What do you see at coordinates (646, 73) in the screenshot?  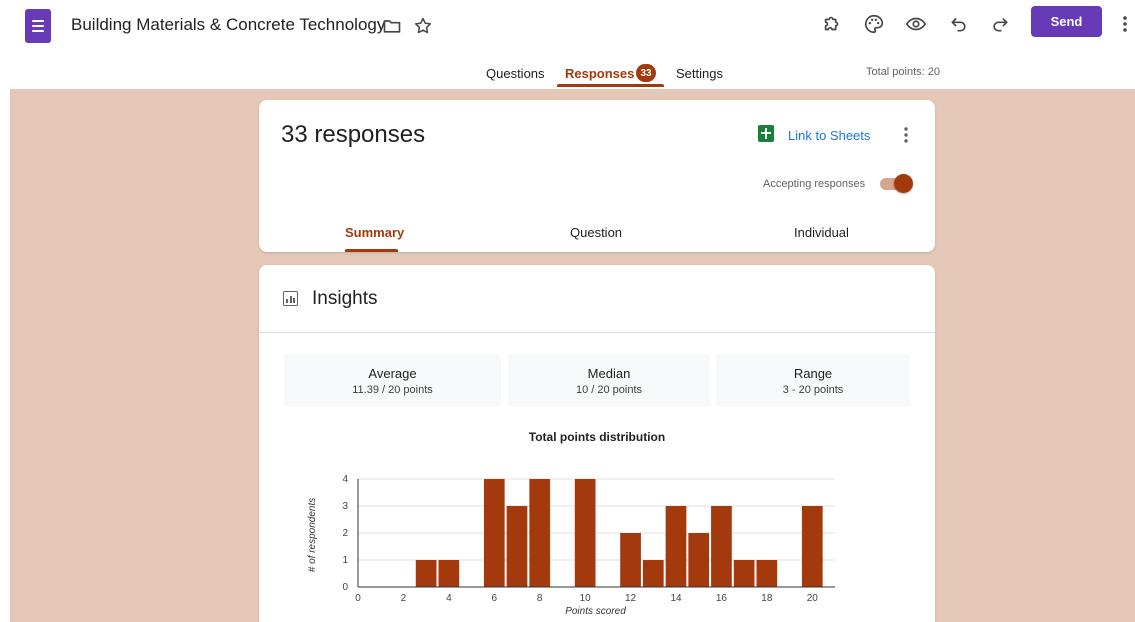 I see `responses-count-badge: 33` at bounding box center [646, 73].